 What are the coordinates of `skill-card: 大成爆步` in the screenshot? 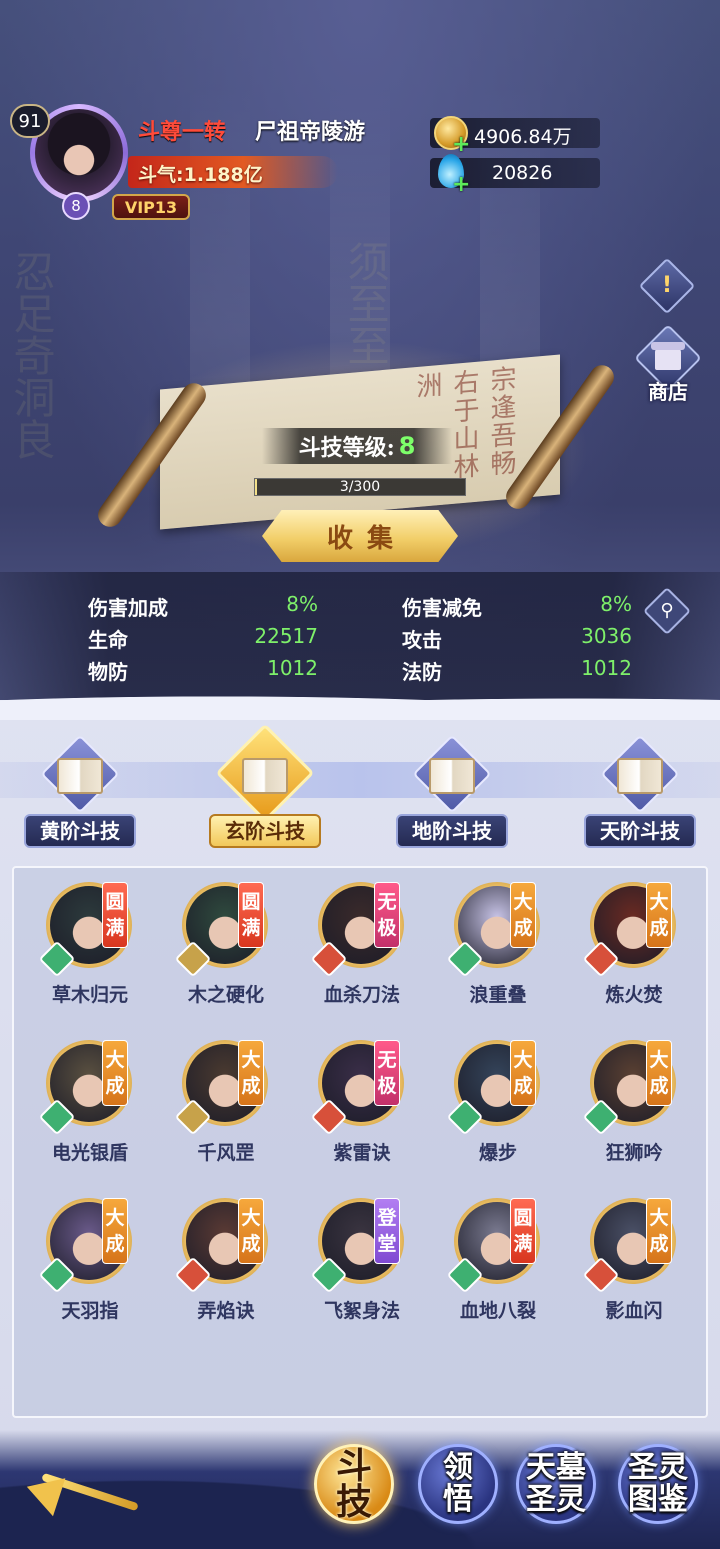 It's located at (495, 1101).